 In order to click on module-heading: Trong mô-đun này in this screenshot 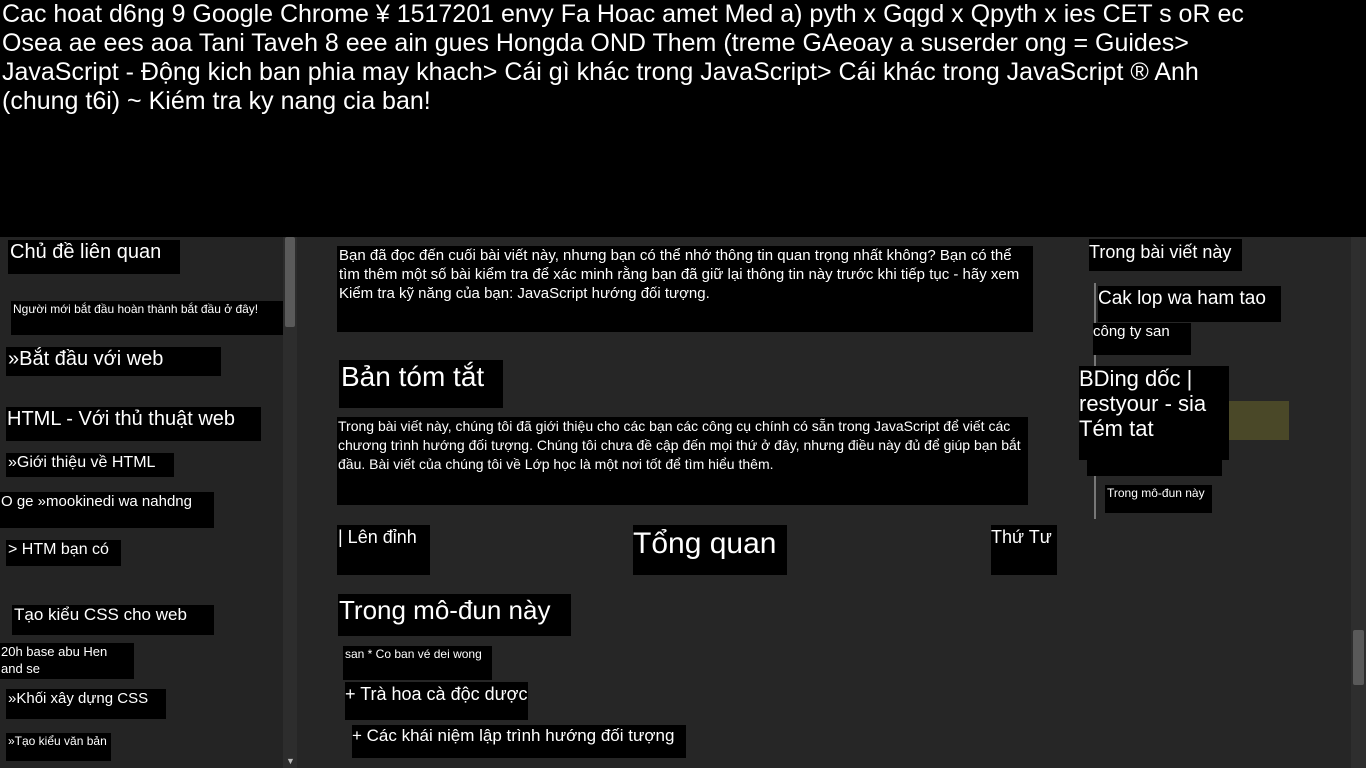, I will do `click(454, 615)`.